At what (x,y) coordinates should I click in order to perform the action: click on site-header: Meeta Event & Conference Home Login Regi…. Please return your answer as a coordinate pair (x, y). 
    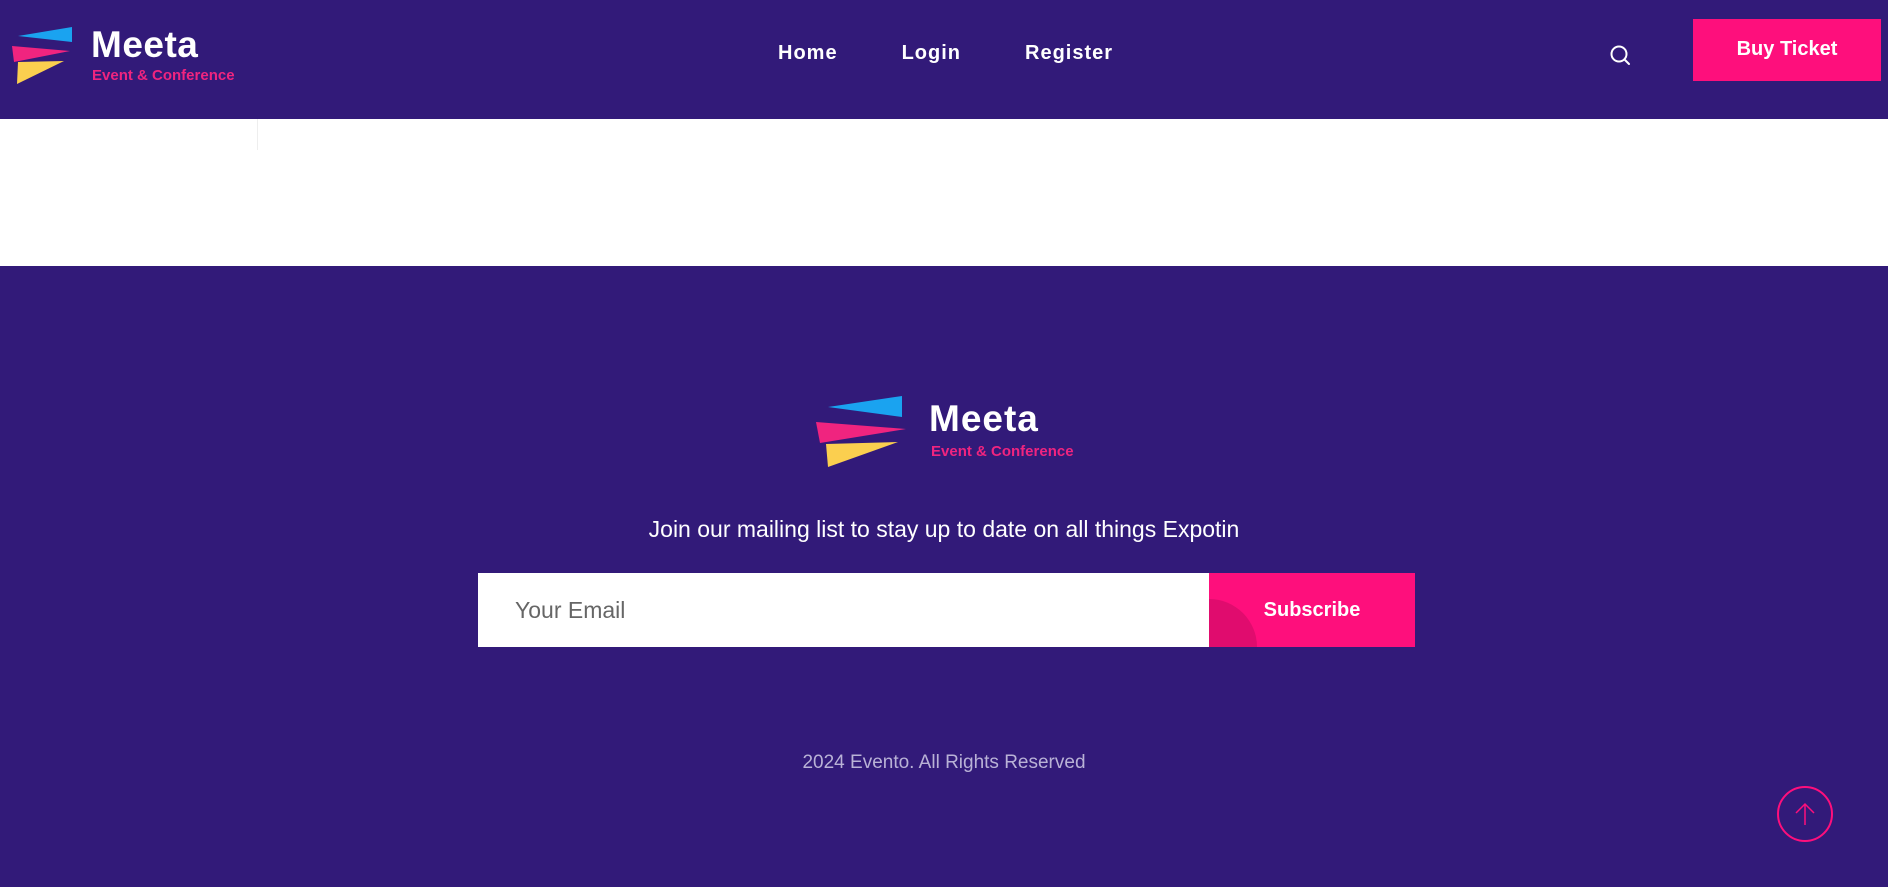
    Looking at the image, I should click on (944, 59).